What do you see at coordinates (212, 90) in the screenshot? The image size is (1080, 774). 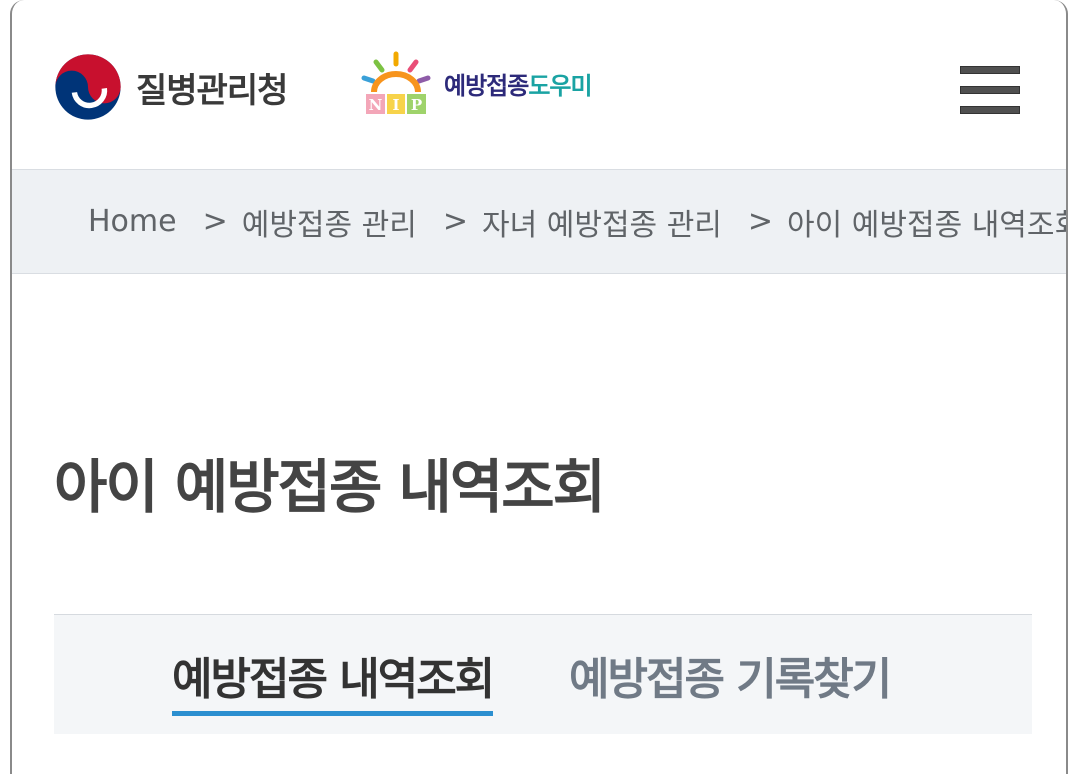 I see `agency-name: 질병관리청` at bounding box center [212, 90].